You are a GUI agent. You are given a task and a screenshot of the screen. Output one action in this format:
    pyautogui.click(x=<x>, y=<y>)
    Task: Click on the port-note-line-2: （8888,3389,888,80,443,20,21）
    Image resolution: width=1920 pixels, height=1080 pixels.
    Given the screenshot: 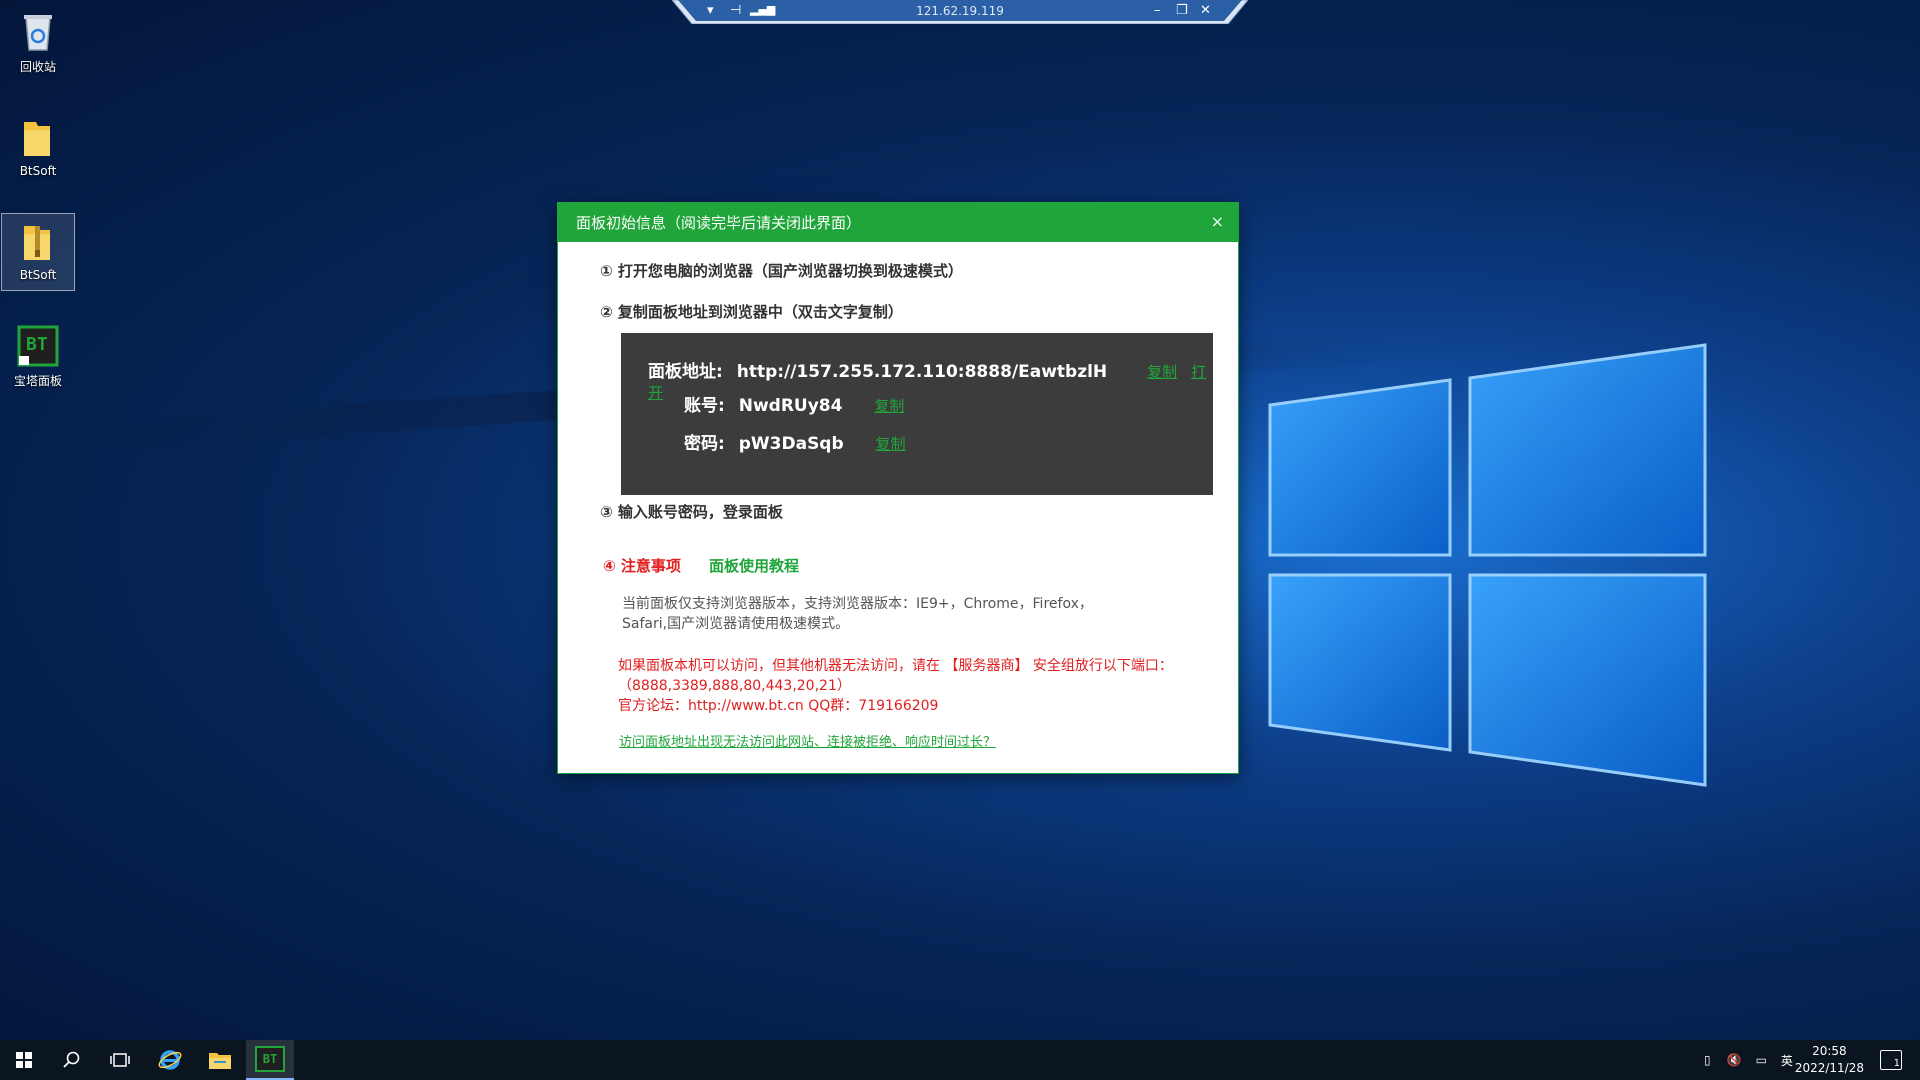 What is the action you would take?
    pyautogui.click(x=734, y=686)
    